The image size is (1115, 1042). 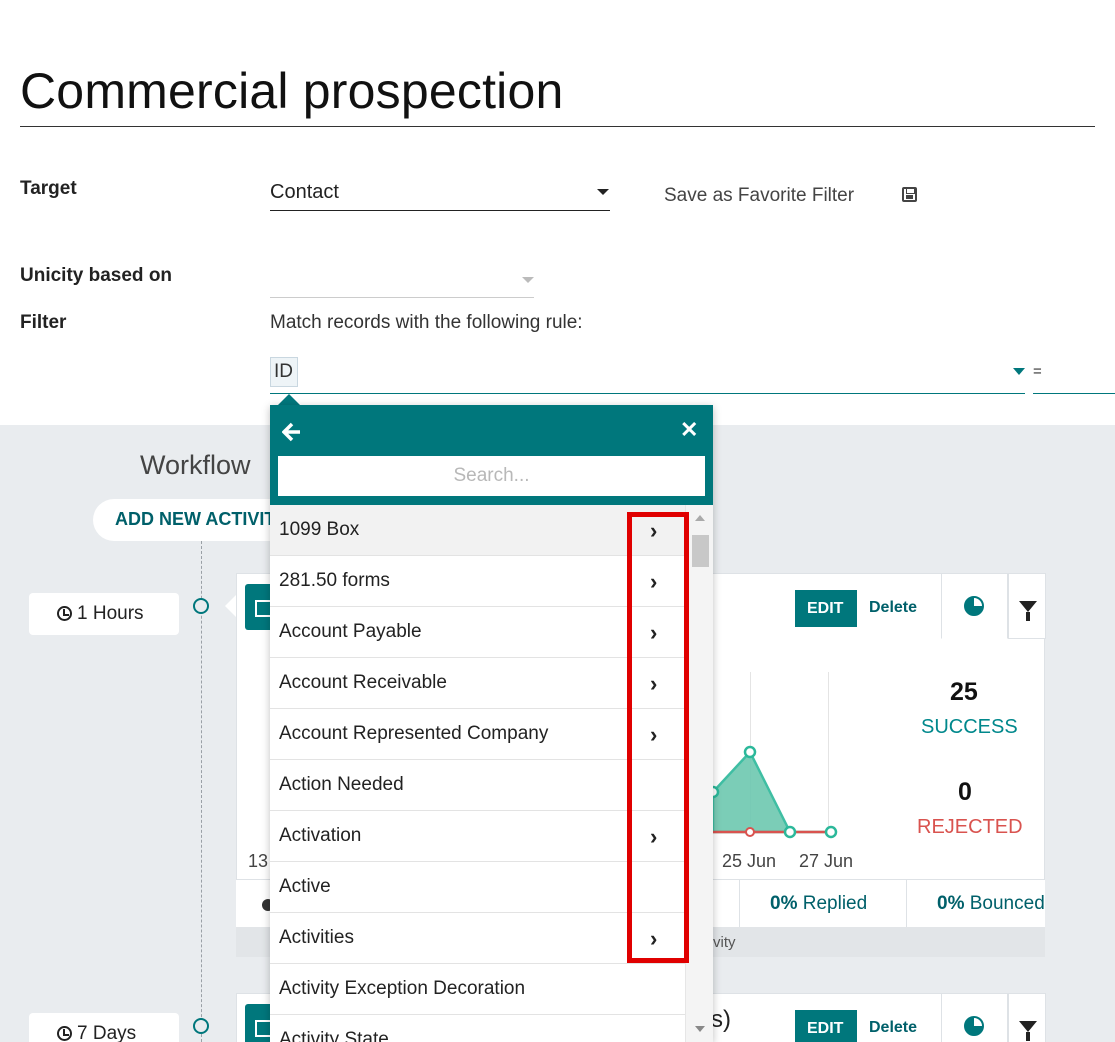 What do you see at coordinates (258, 861) in the screenshot?
I see `chart-x-label: 13` at bounding box center [258, 861].